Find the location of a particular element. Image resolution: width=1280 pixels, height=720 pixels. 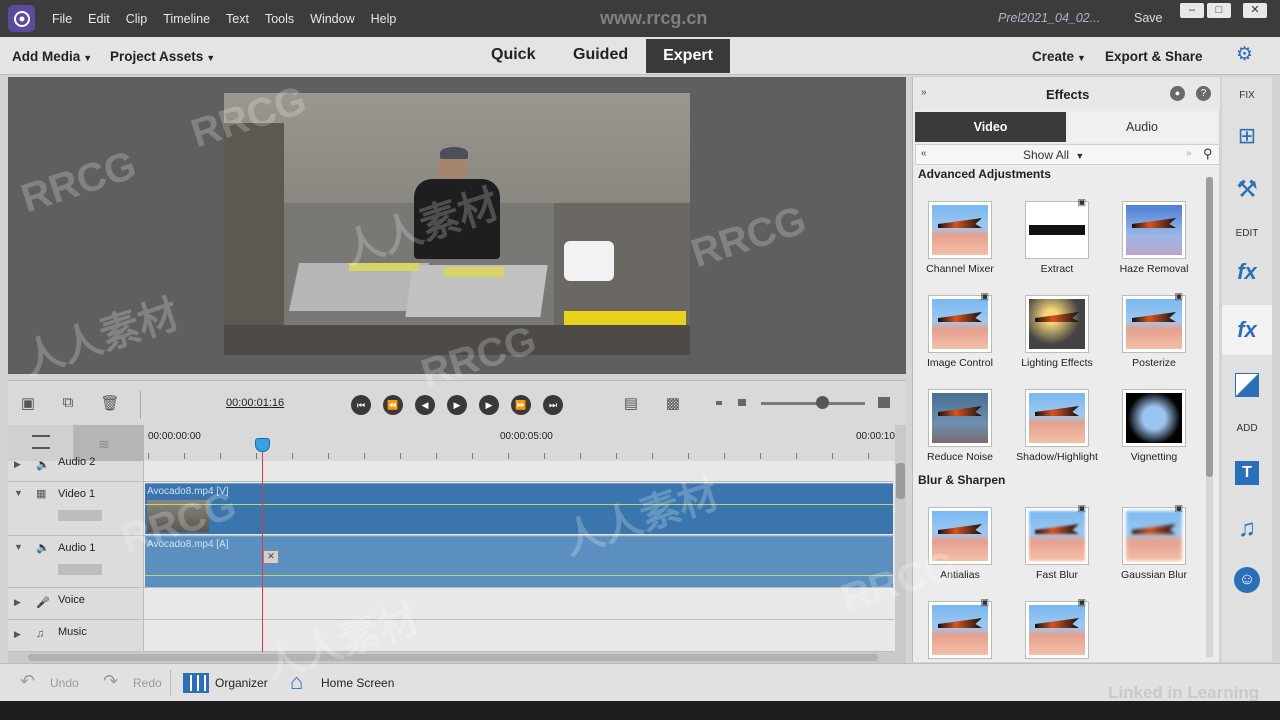

zoom-slider is located at coordinates (813, 403).